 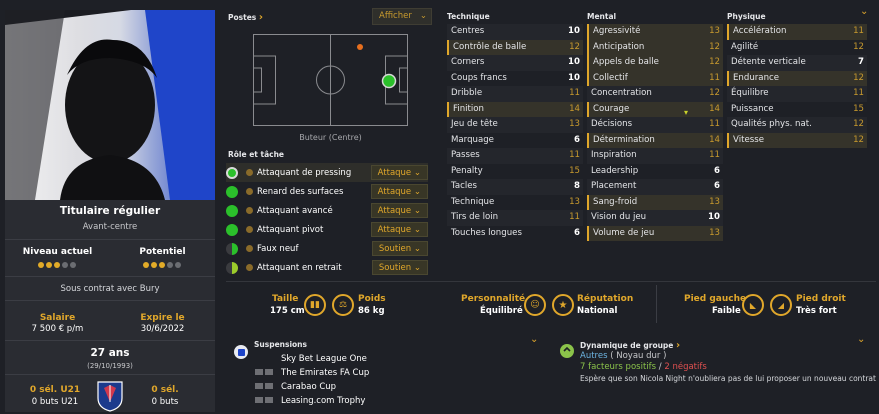 I want to click on suspension-icon, so click(x=241, y=352).